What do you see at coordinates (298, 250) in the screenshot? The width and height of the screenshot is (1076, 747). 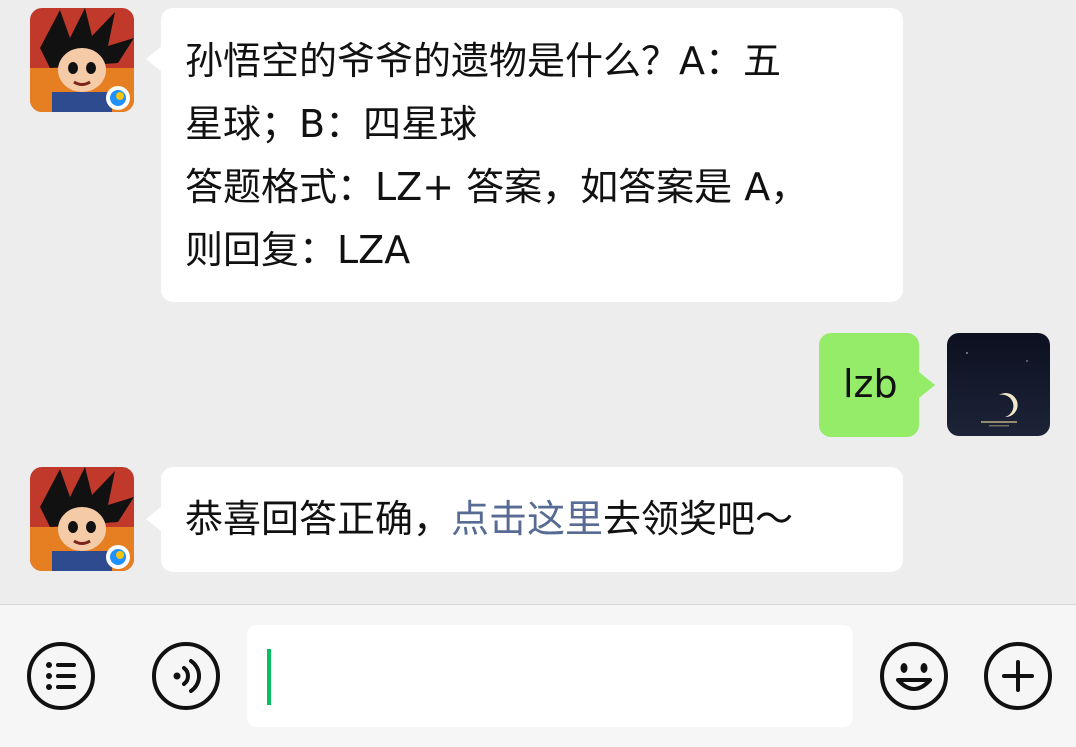 I see `message-line: 则回复：LZA` at bounding box center [298, 250].